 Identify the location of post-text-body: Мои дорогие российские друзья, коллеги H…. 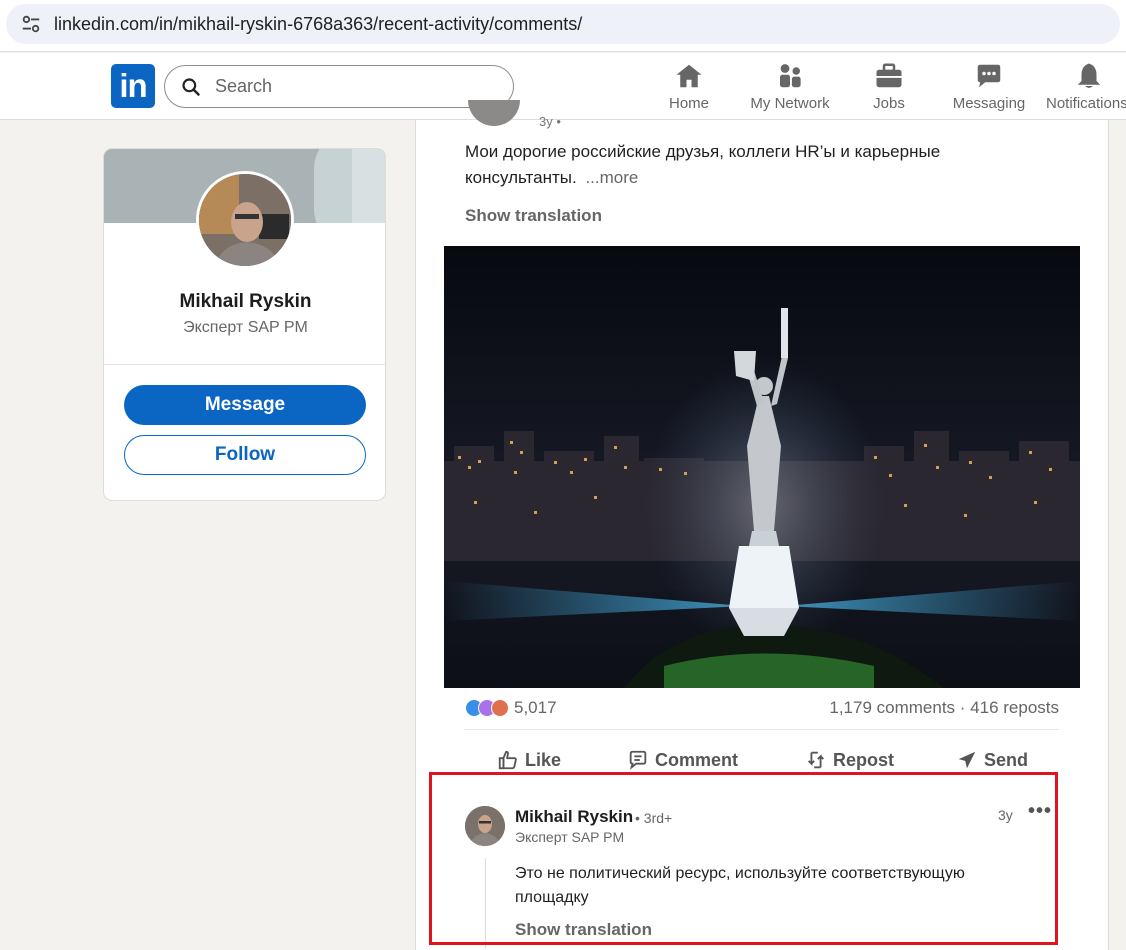
(703, 164).